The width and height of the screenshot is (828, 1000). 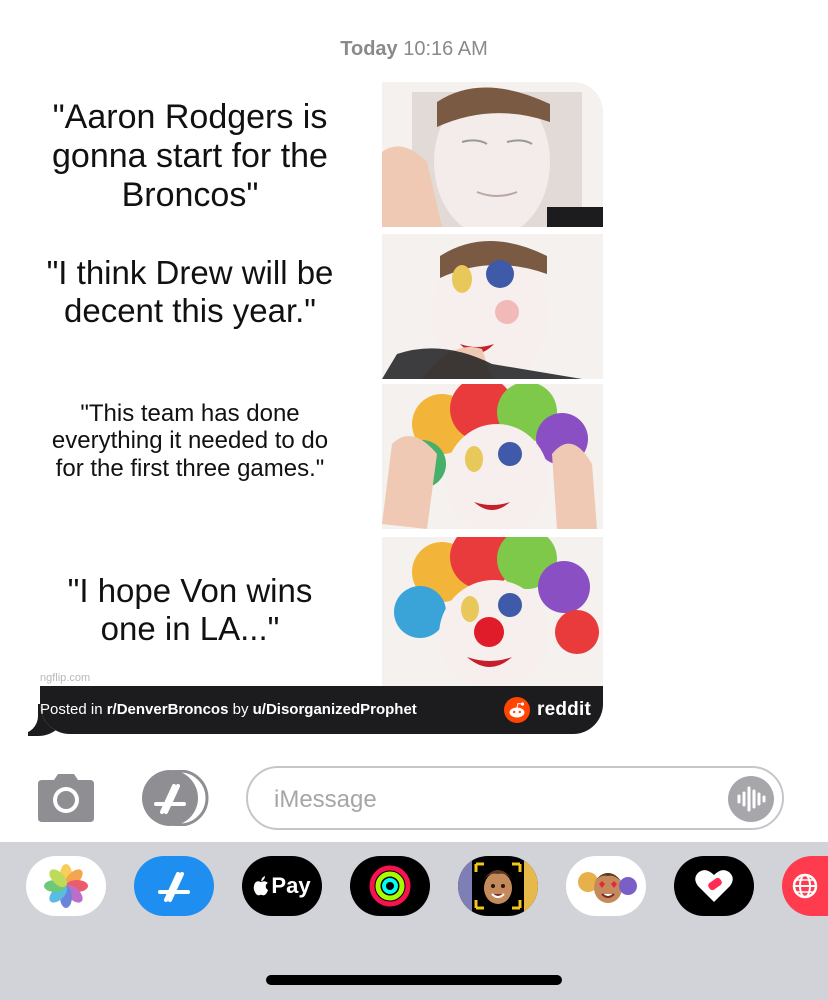 I want to click on app-store-icon, so click(x=175, y=798).